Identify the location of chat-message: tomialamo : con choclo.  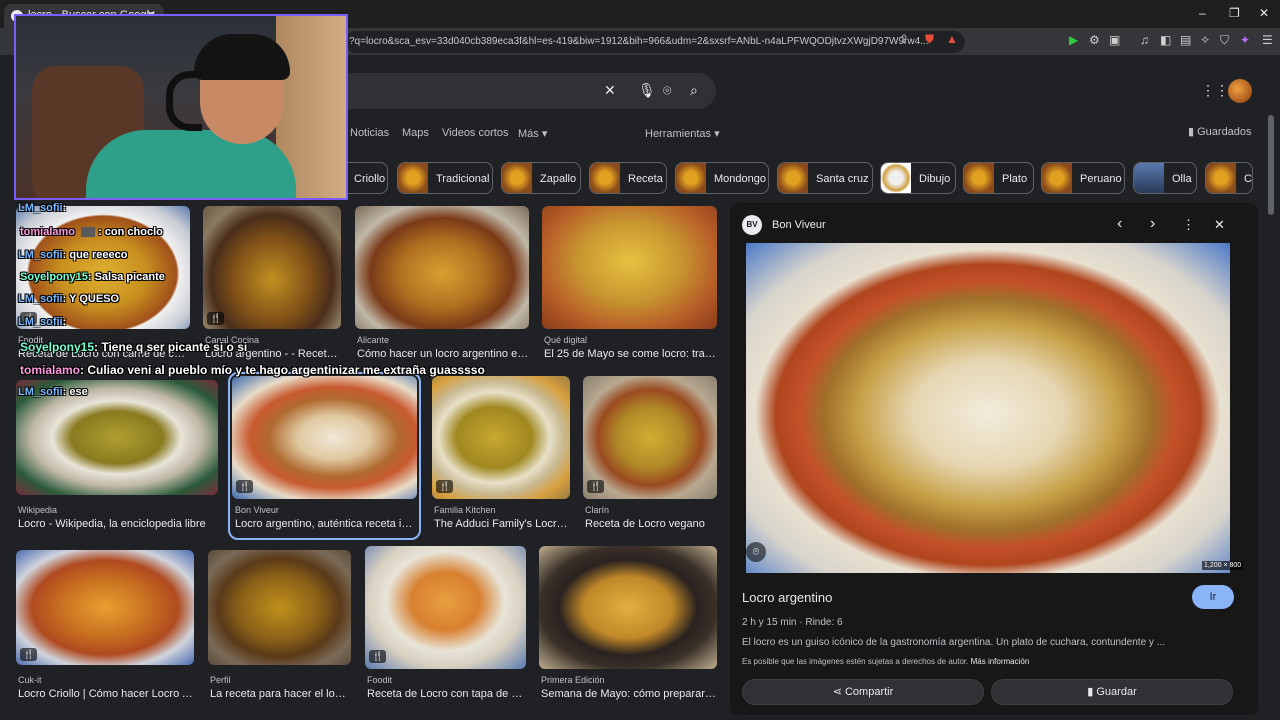
(91, 232).